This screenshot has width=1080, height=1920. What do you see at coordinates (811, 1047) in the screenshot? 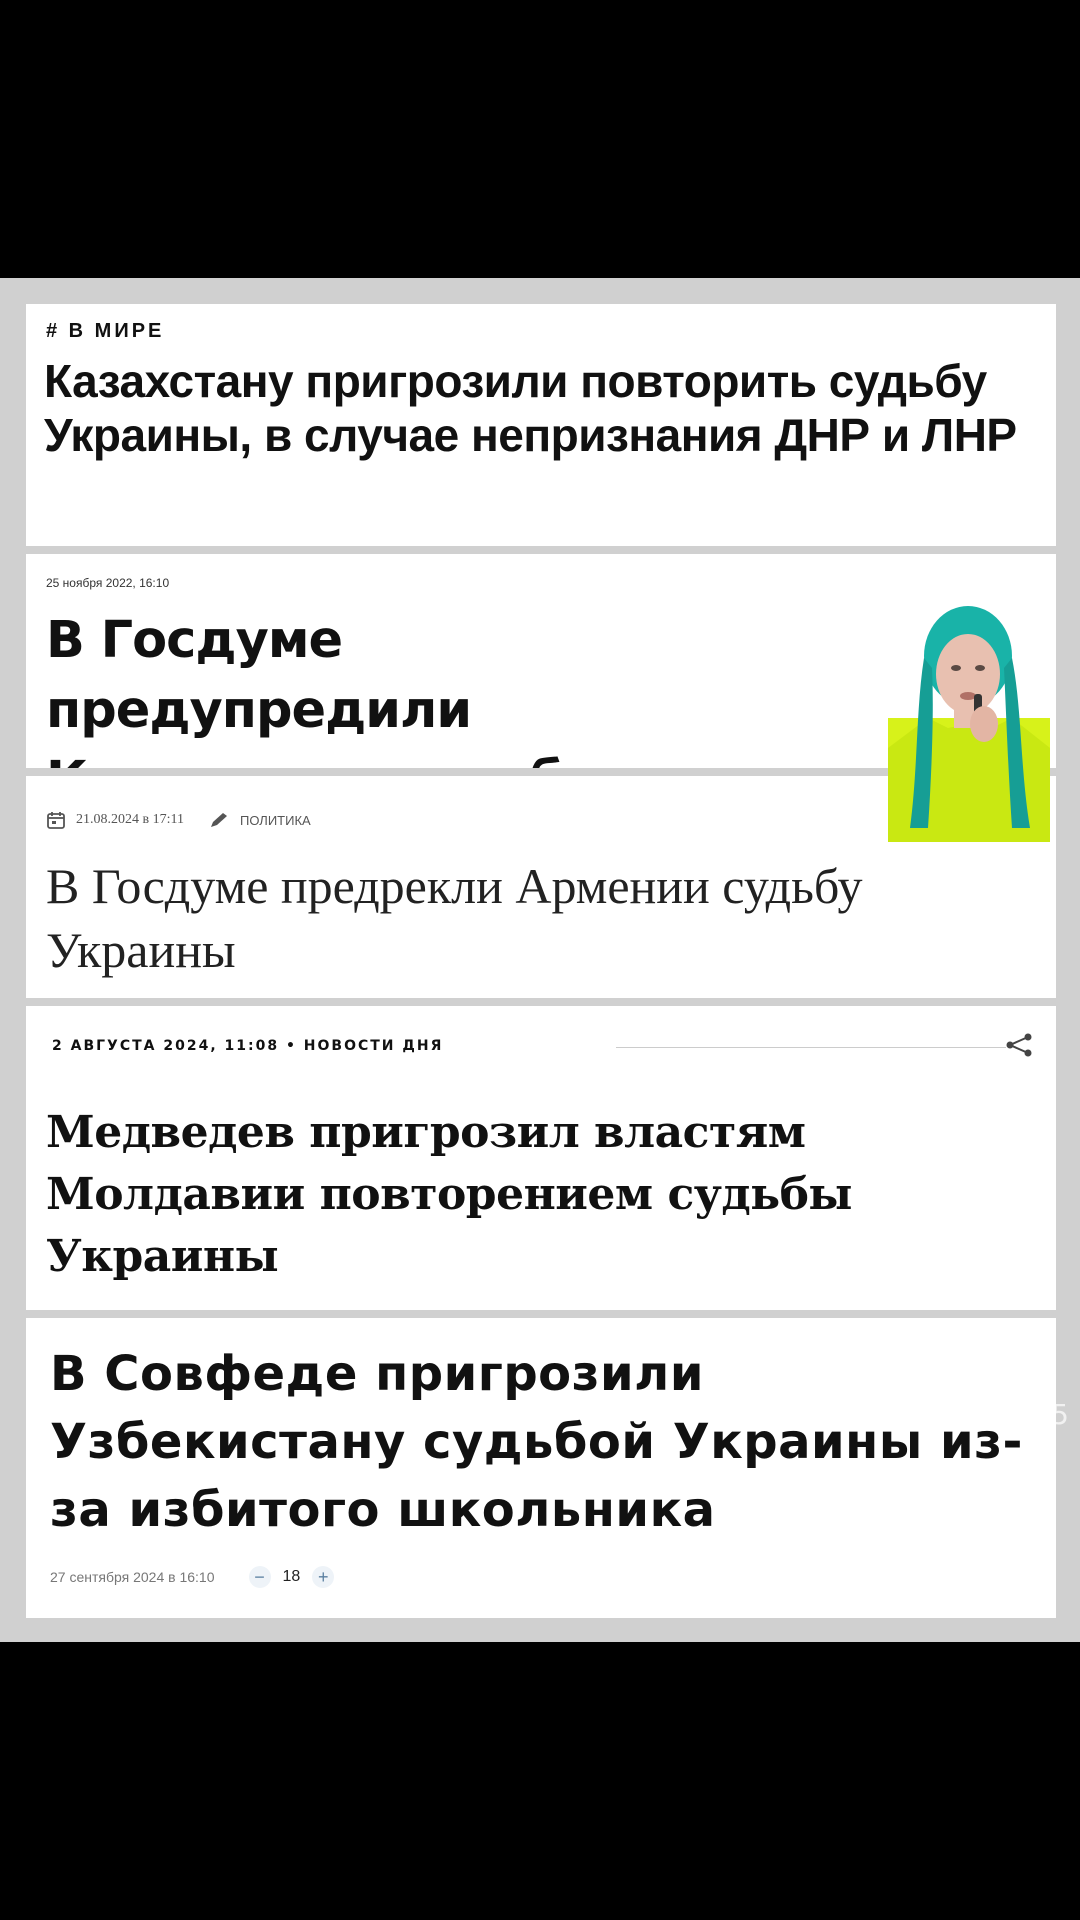
I see `divider-line` at bounding box center [811, 1047].